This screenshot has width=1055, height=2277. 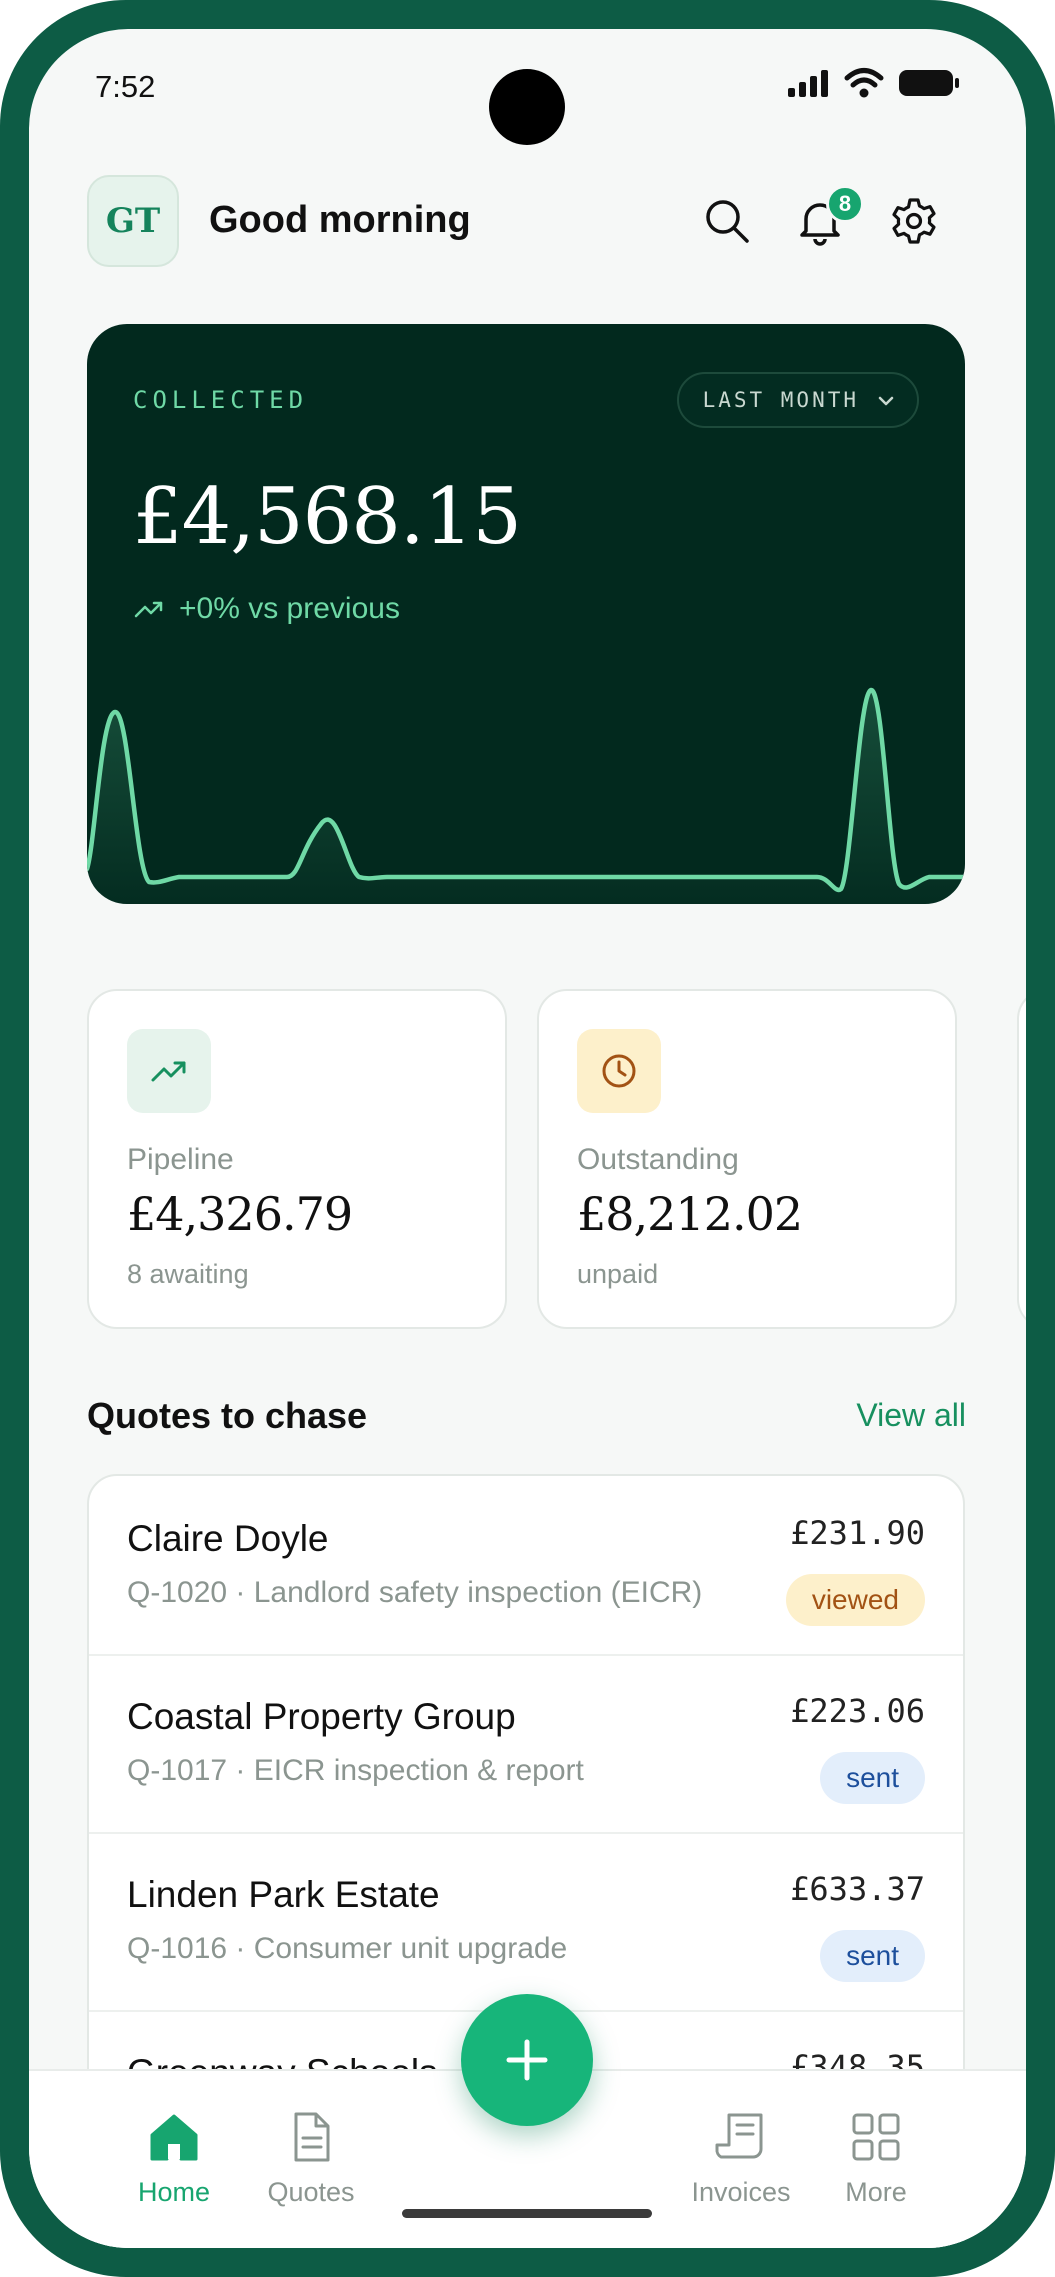 What do you see at coordinates (312, 2137) in the screenshot?
I see `document-icon` at bounding box center [312, 2137].